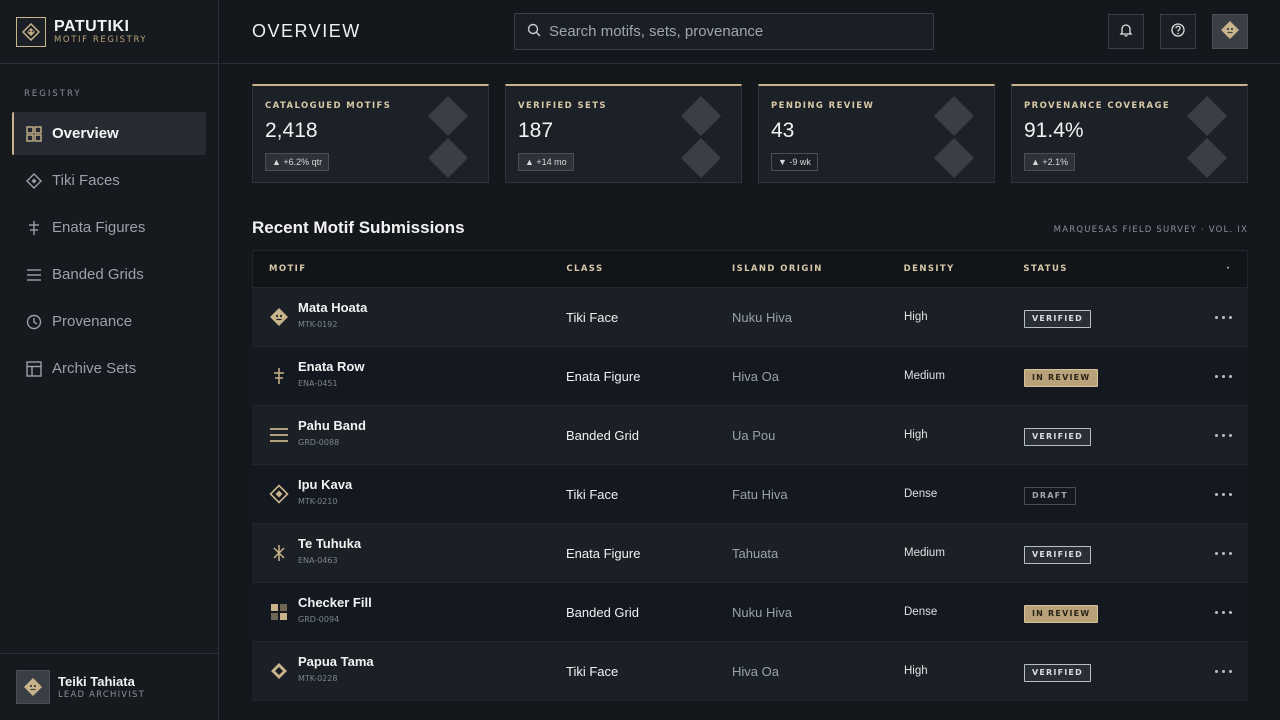 The image size is (1280, 720). What do you see at coordinates (109, 686) in the screenshot?
I see `user-profile: Teiki Tahiata LEAD ARCHIVIST` at bounding box center [109, 686].